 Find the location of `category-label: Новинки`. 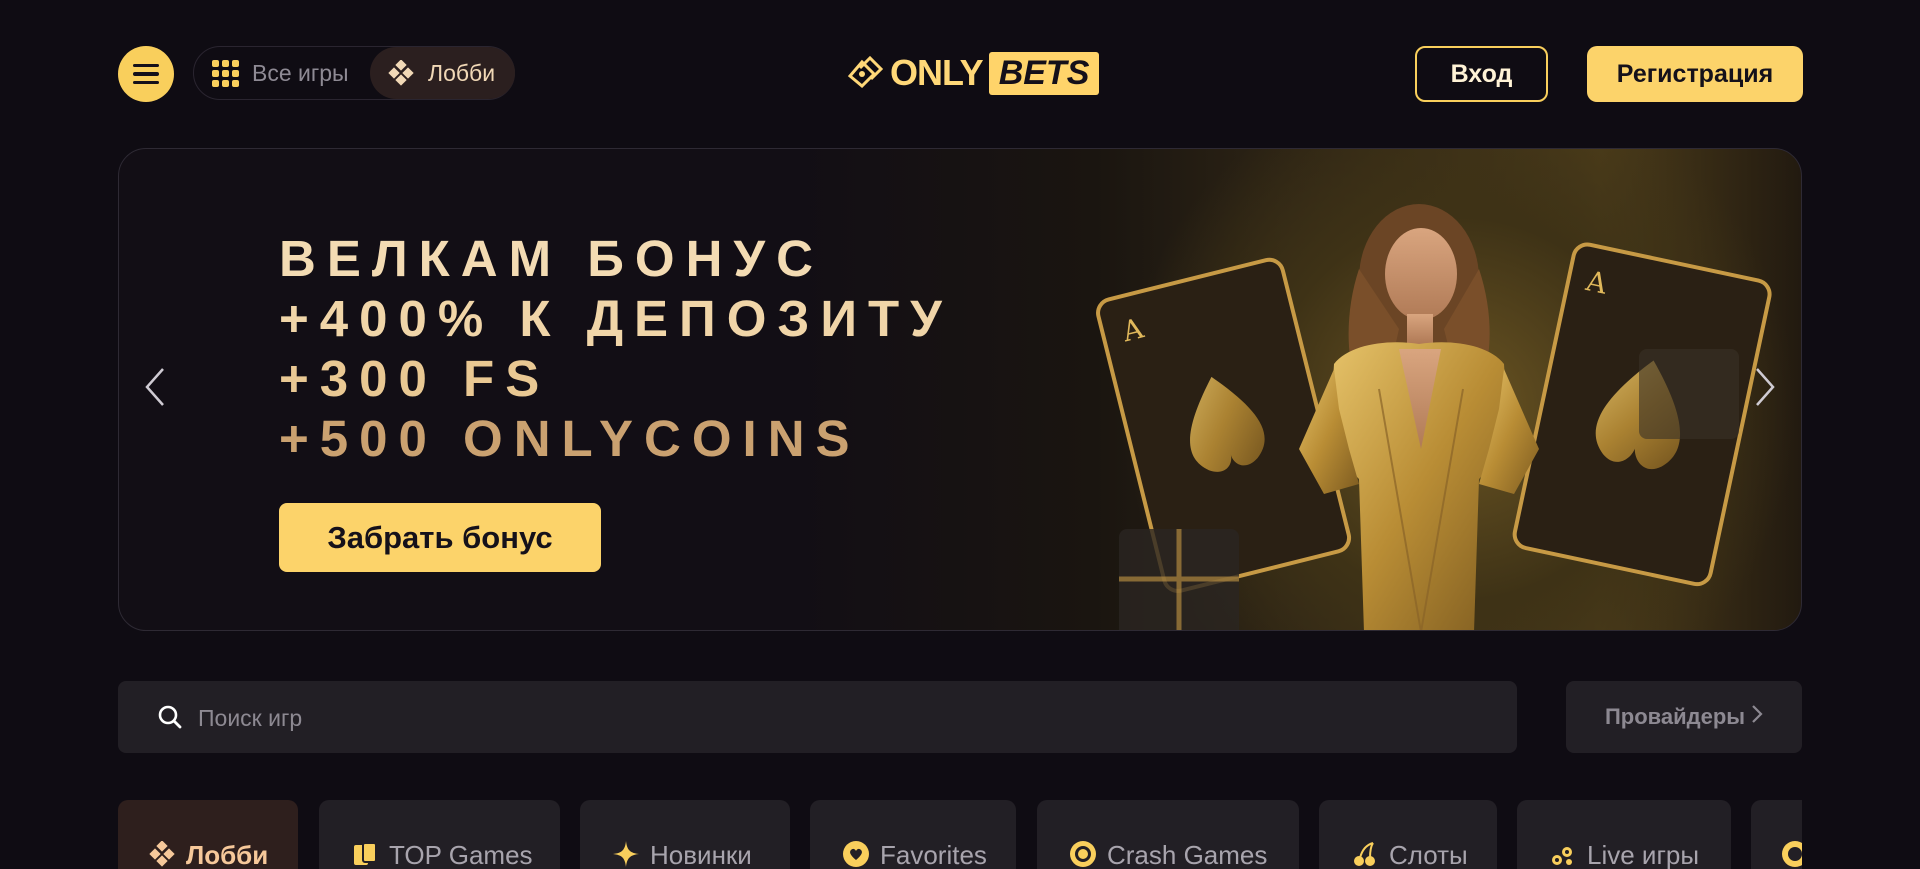

category-label: Новинки is located at coordinates (701, 854).